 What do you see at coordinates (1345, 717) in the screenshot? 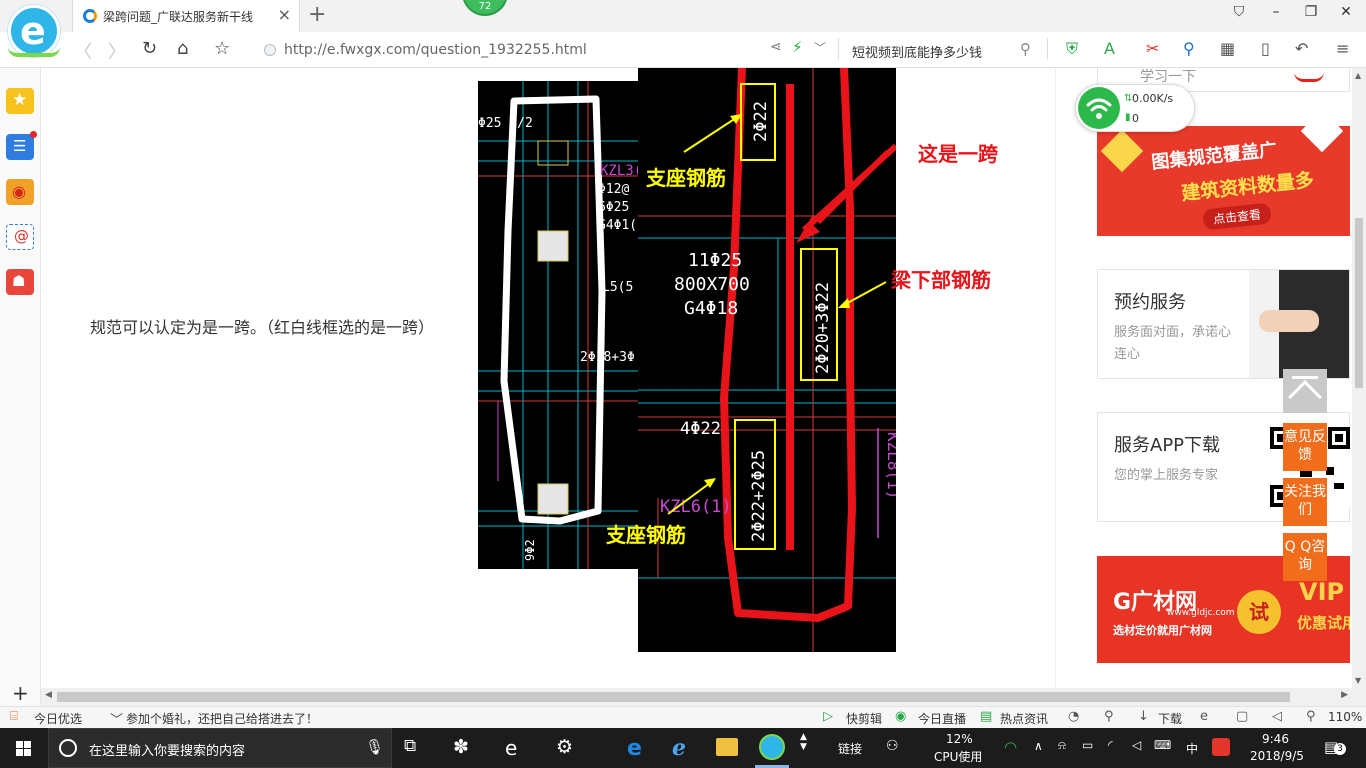
I see `zoom-level: 110%` at bounding box center [1345, 717].